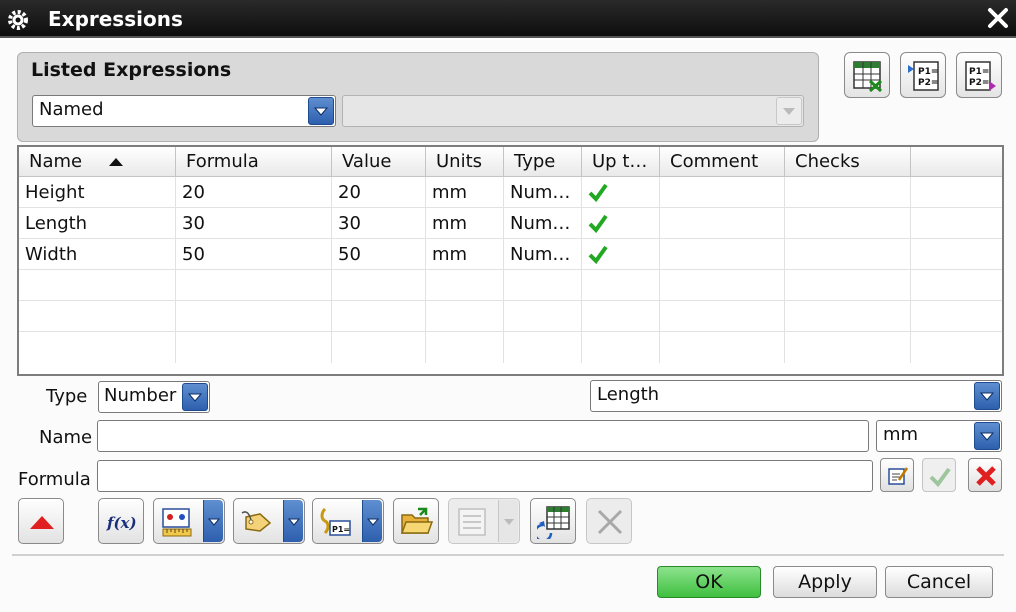 The width and height of the screenshot is (1016, 612). What do you see at coordinates (254, 254) in the screenshot?
I see `cell-formula: 50` at bounding box center [254, 254].